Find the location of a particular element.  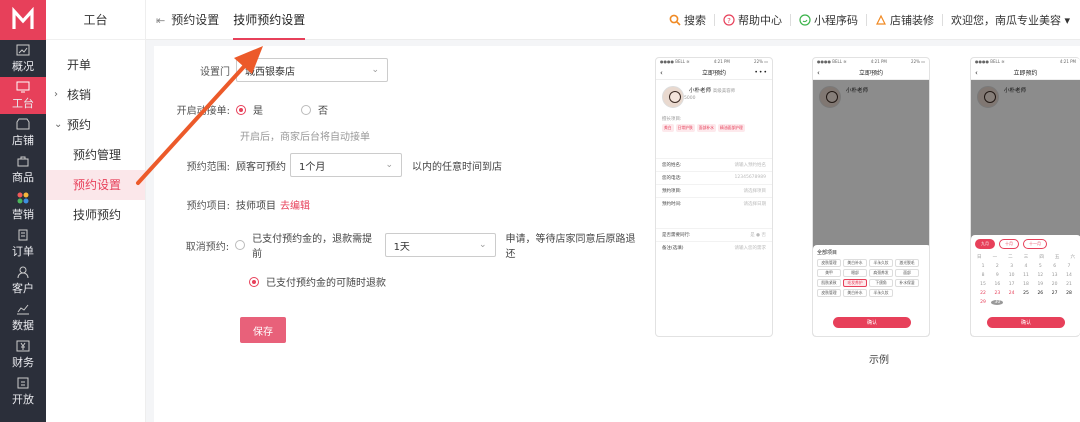

rail-item-marketing: 营销 is located at coordinates (23, 206).